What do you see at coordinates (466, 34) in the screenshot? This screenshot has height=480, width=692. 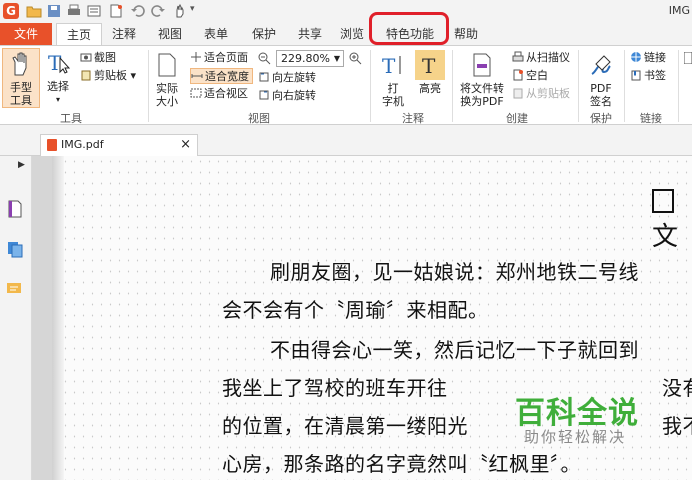 I see `tab-help: 帮助` at bounding box center [466, 34].